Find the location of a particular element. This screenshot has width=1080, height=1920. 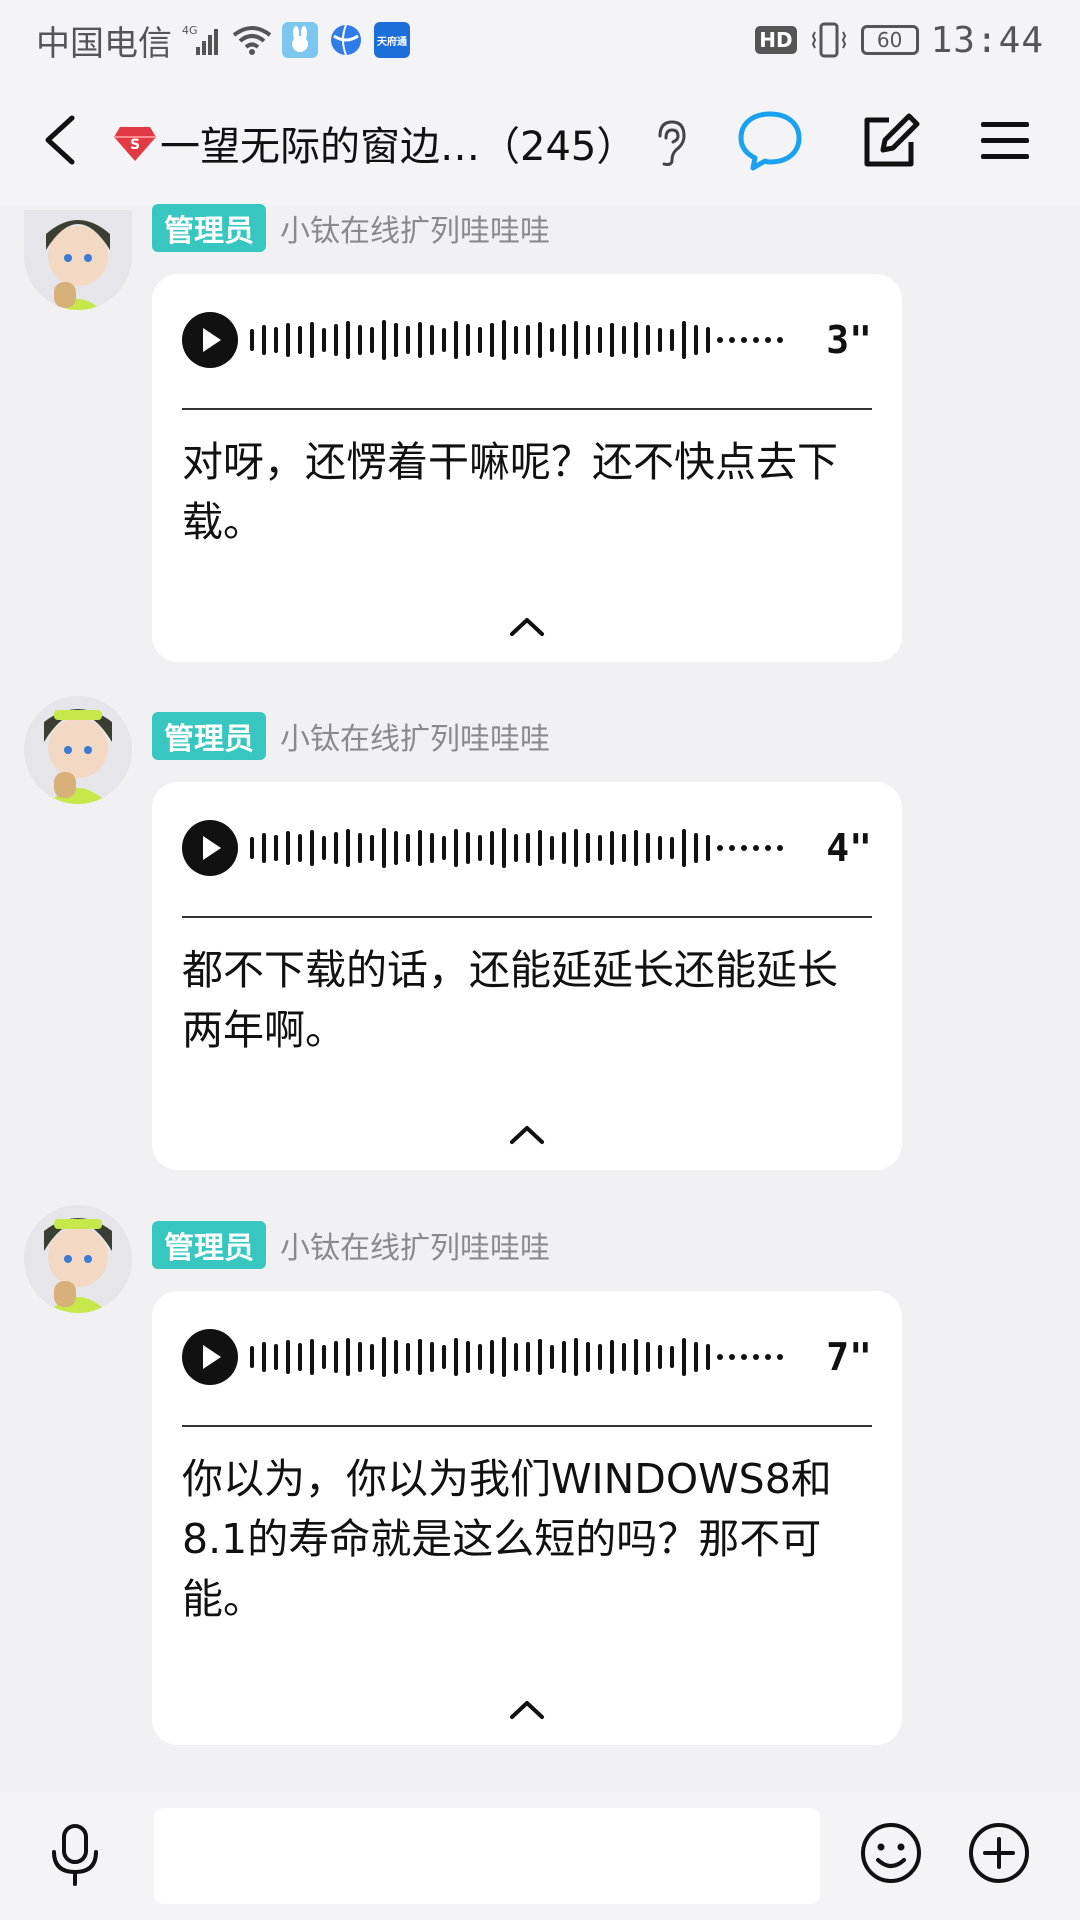

transcript-text: 对呀，还愣着干嘛呢？还不快点去下载。 is located at coordinates (510, 492).